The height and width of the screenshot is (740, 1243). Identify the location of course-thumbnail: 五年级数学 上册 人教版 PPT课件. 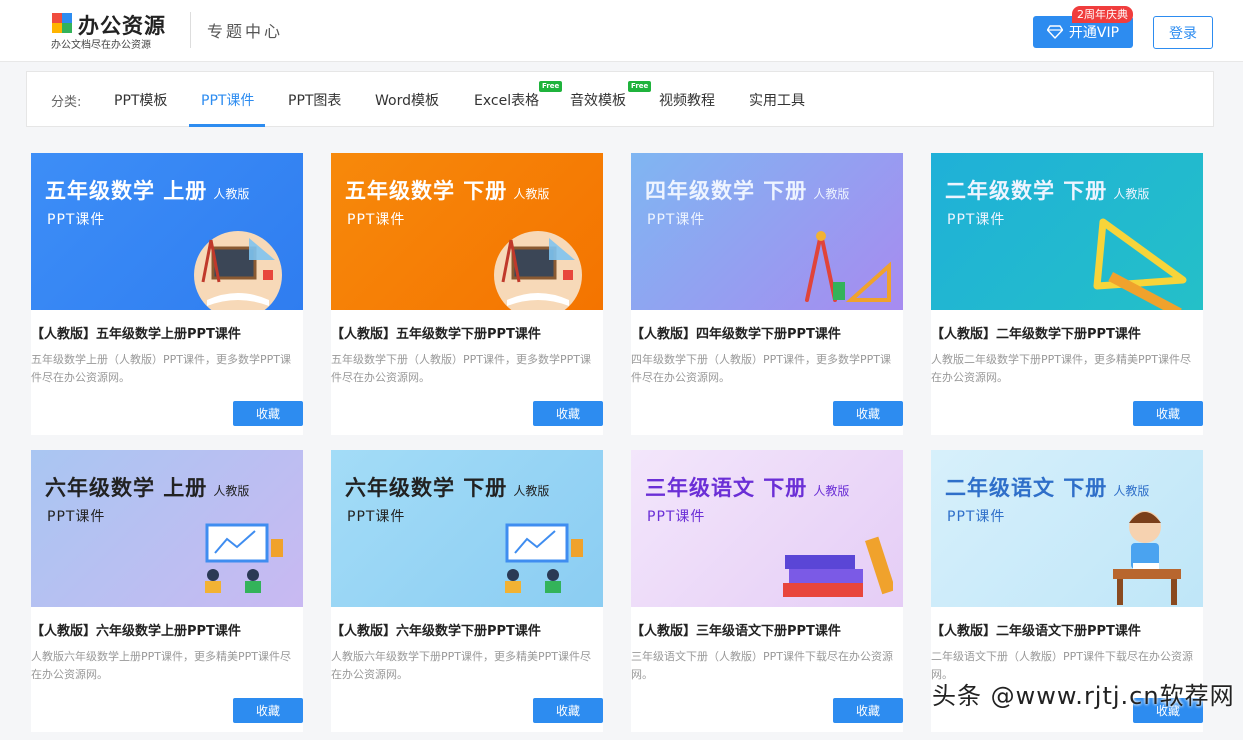
(167, 231).